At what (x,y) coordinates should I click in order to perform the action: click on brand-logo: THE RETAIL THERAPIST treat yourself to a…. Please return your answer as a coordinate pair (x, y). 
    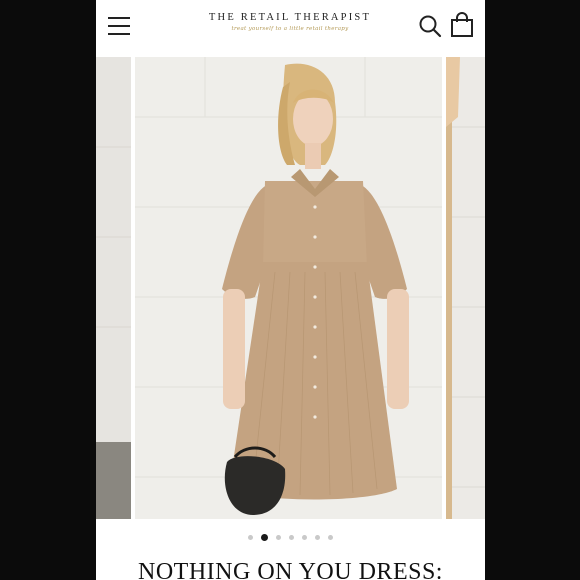
    Looking at the image, I should click on (290, 22).